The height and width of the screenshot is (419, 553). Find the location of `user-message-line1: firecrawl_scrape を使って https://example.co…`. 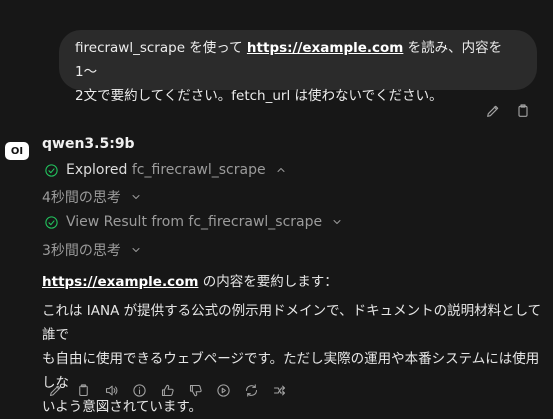

user-message-line1: firecrawl_scrape を使って https://example.co… is located at coordinates (289, 60).